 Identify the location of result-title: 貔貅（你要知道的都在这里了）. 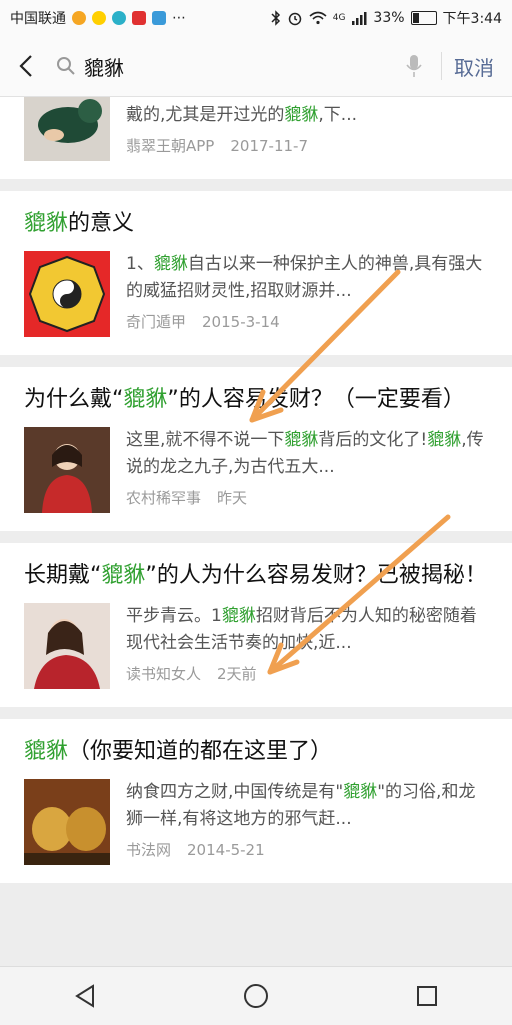
(256, 744).